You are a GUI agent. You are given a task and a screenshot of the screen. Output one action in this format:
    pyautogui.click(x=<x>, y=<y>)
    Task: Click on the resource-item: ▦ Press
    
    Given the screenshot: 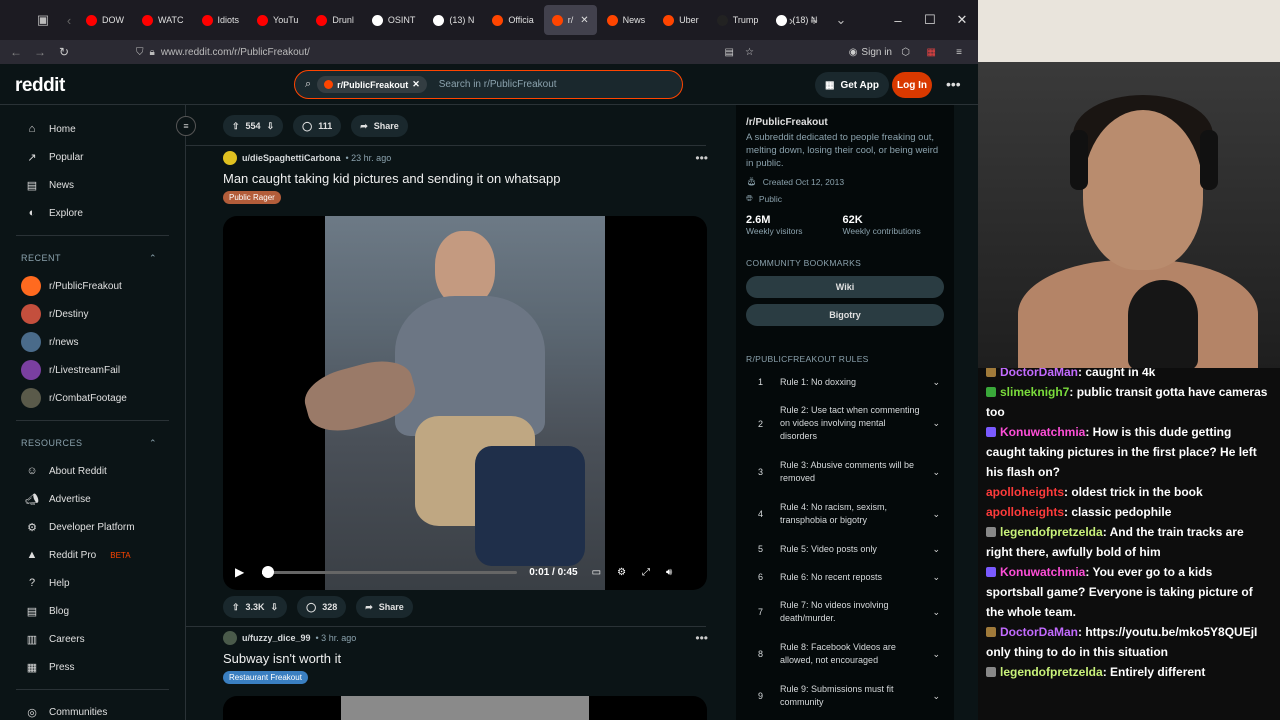 What is the action you would take?
    pyautogui.click(x=92, y=667)
    